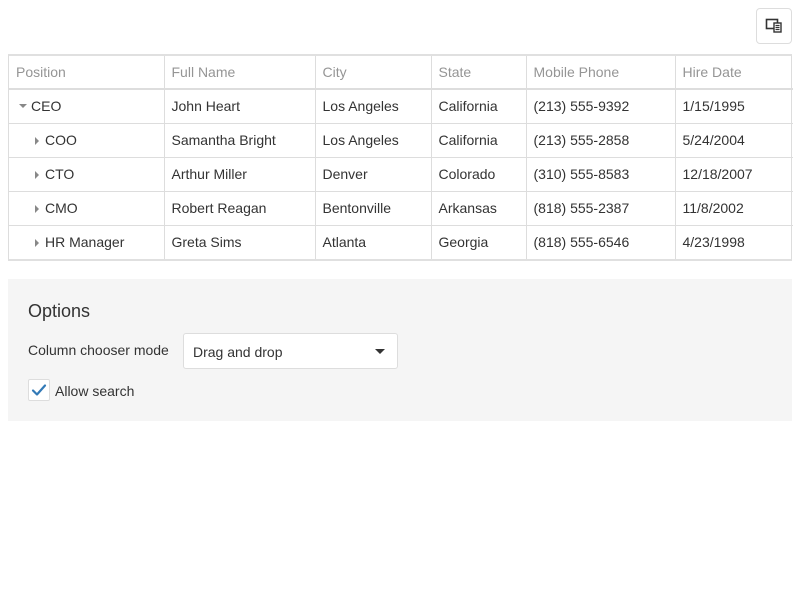  Describe the element at coordinates (46, 106) in the screenshot. I see `position-text: CEO` at that location.